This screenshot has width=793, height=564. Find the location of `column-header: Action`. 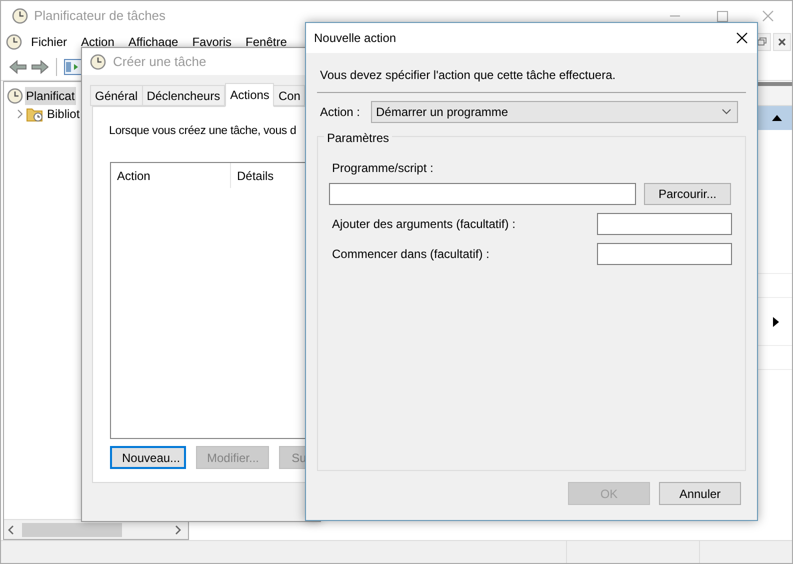

column-header: Action is located at coordinates (171, 175).